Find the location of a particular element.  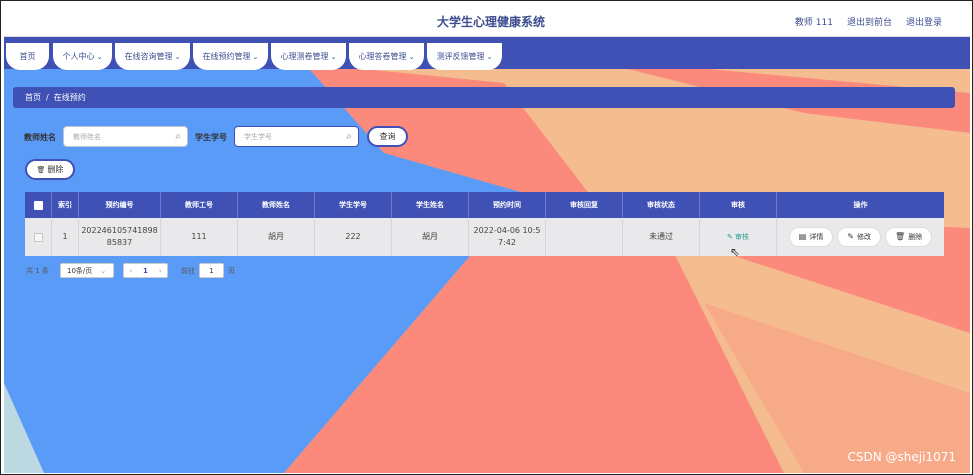

nav-test-mgmt: 心理测卷管理 ⌄ is located at coordinates (308, 56).